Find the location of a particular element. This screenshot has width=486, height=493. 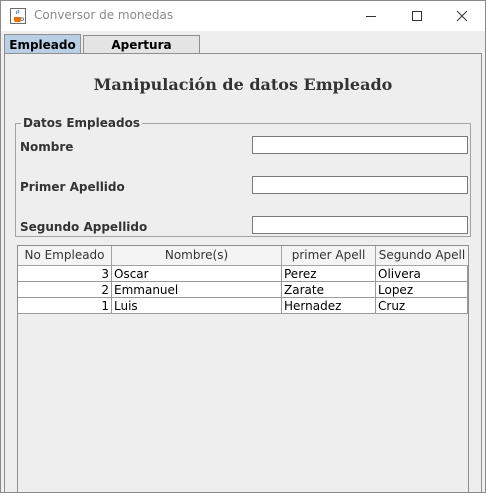

maximize-button is located at coordinates (417, 16).